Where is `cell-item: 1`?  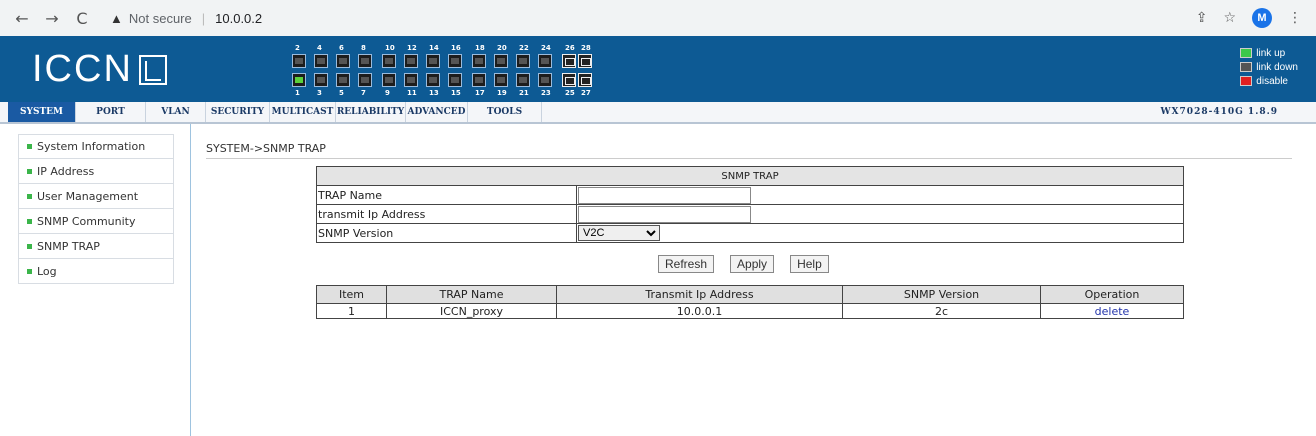 cell-item: 1 is located at coordinates (351, 311).